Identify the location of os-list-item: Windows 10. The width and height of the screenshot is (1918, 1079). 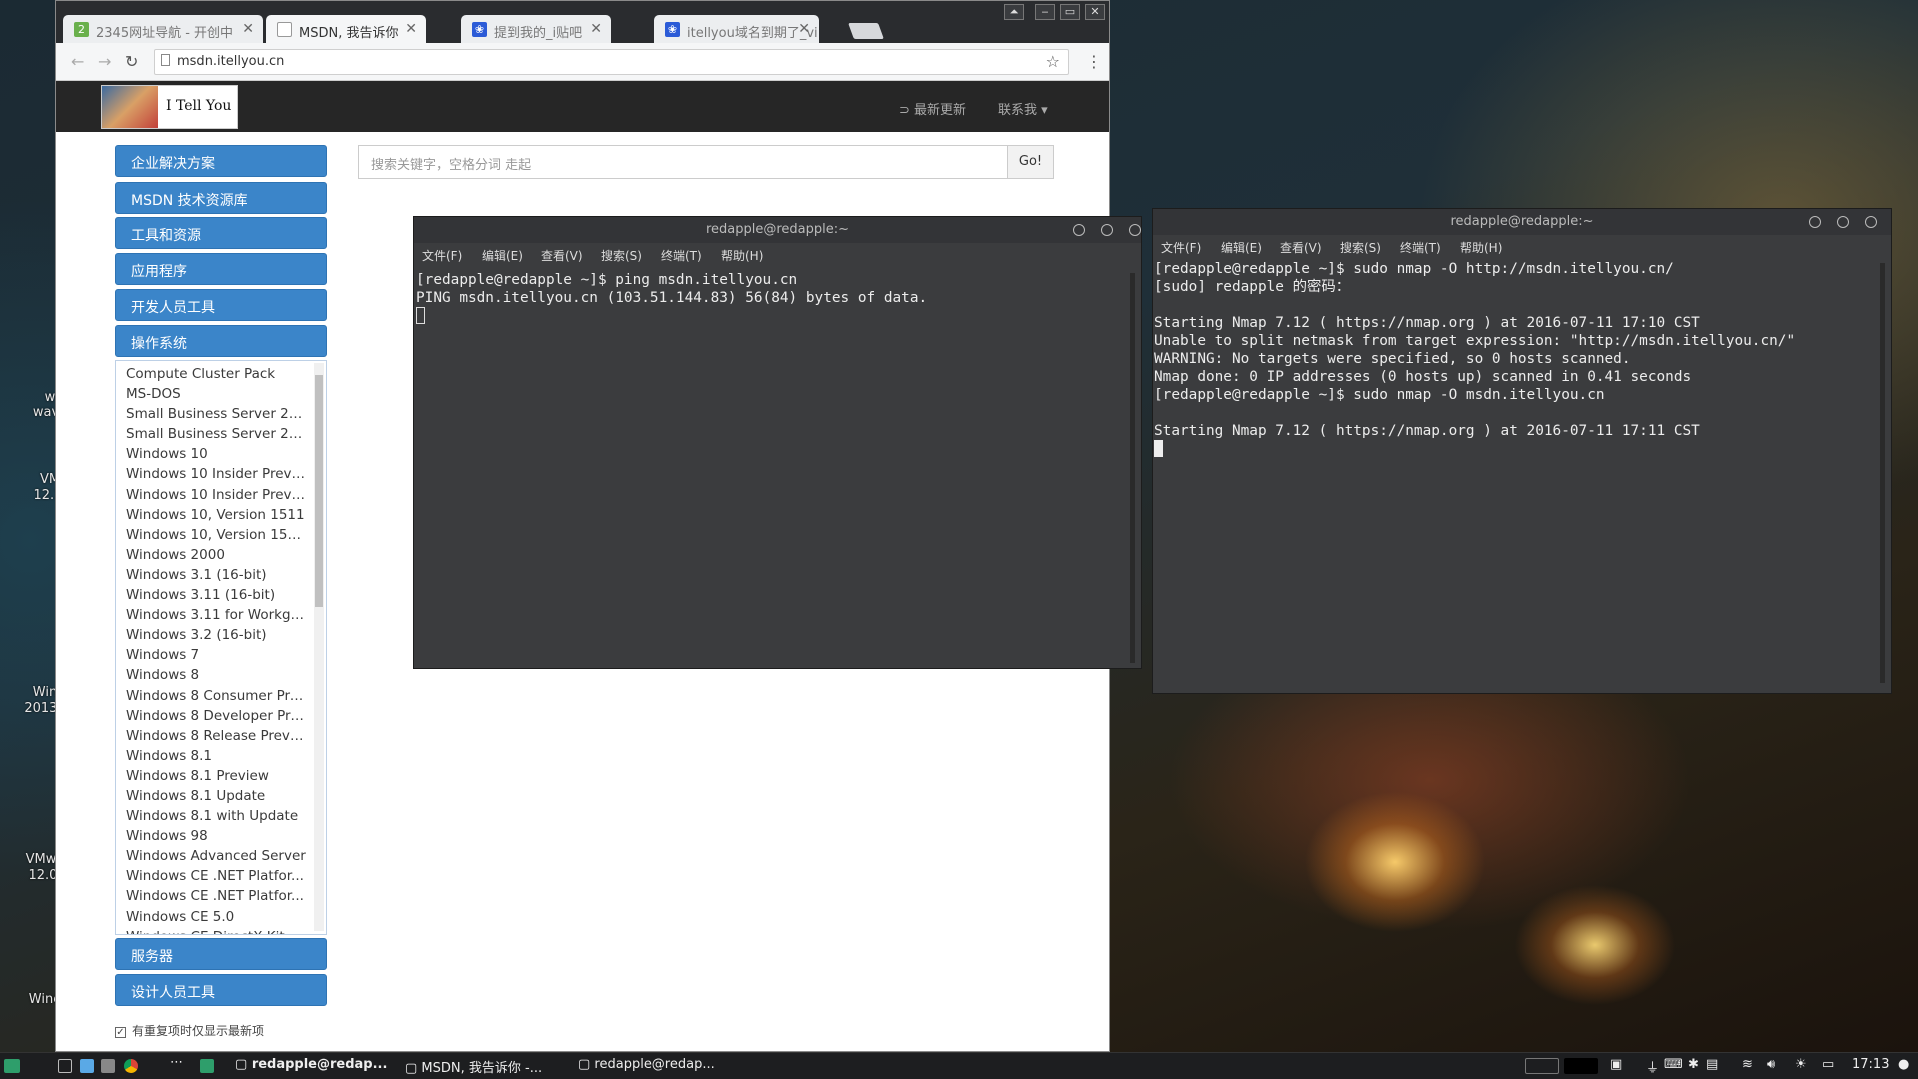
(211, 454).